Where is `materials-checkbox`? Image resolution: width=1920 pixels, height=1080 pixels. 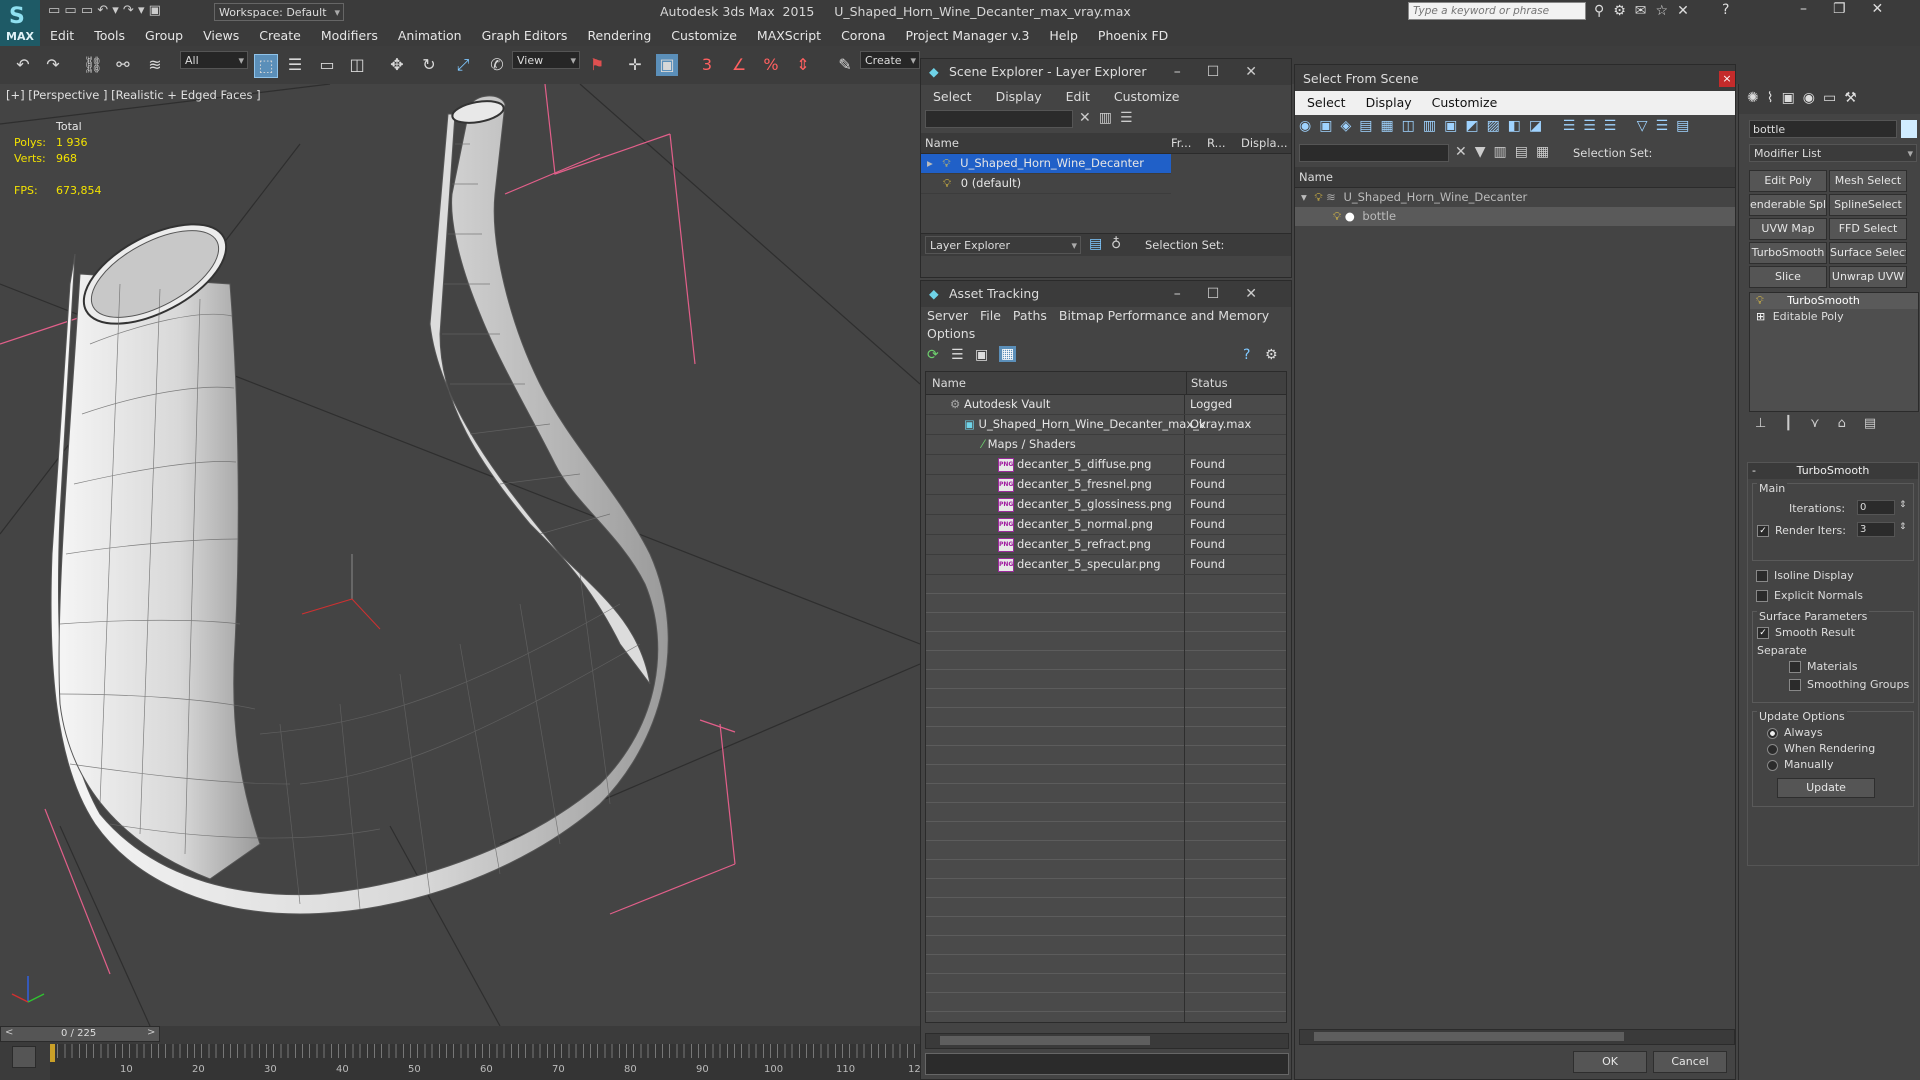
materials-checkbox is located at coordinates (1795, 667).